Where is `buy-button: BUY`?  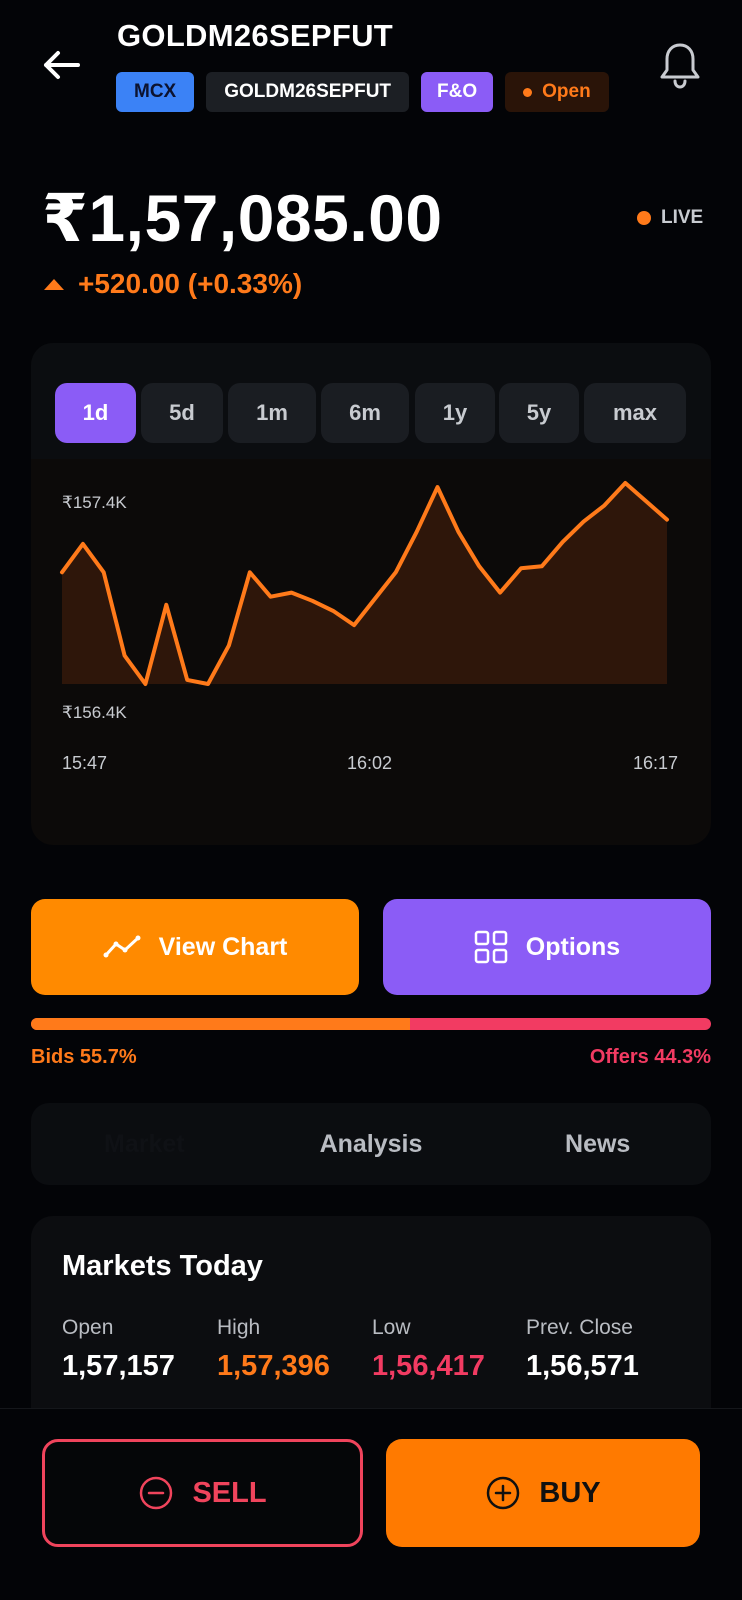
buy-button: BUY is located at coordinates (543, 1493).